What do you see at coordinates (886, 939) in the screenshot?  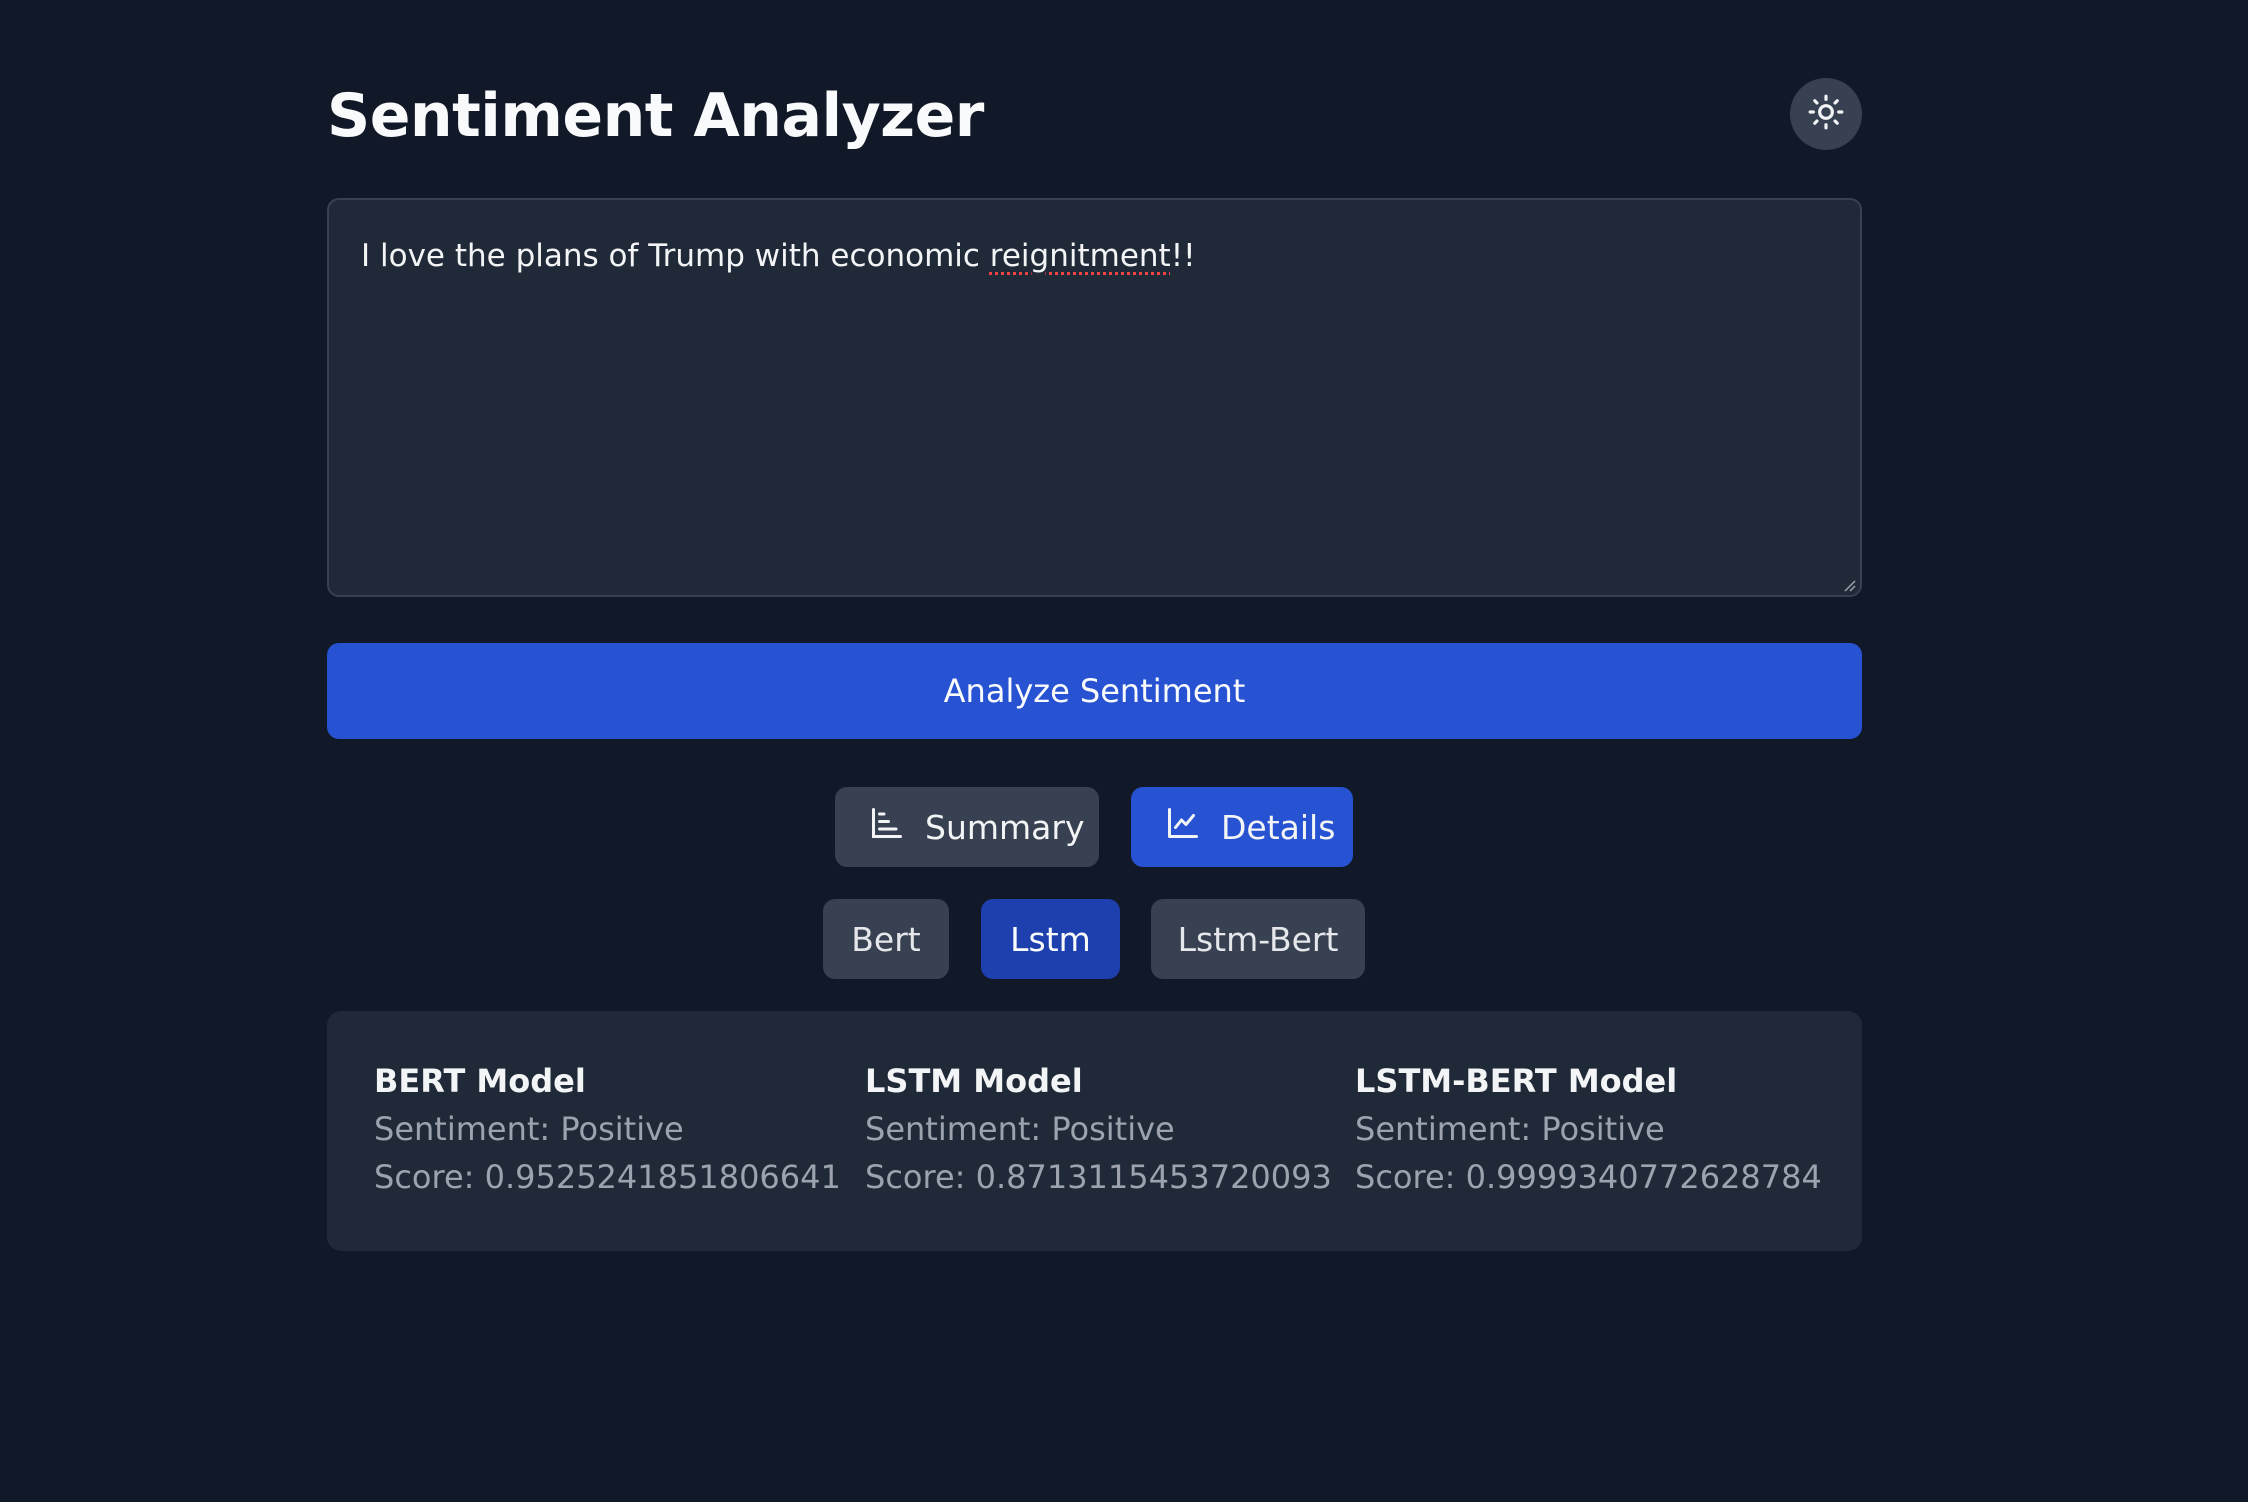 I see `model-tab-bert: Bert` at bounding box center [886, 939].